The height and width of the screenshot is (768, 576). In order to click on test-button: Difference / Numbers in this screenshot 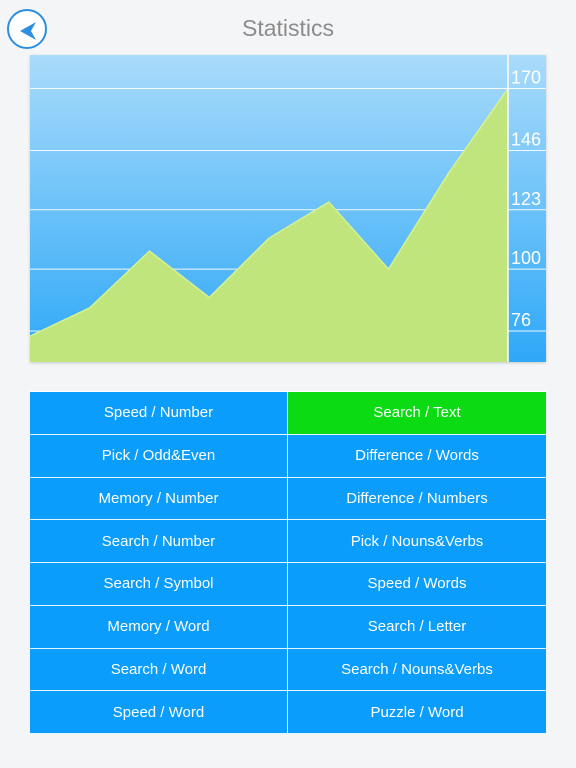, I will do `click(417, 499)`.